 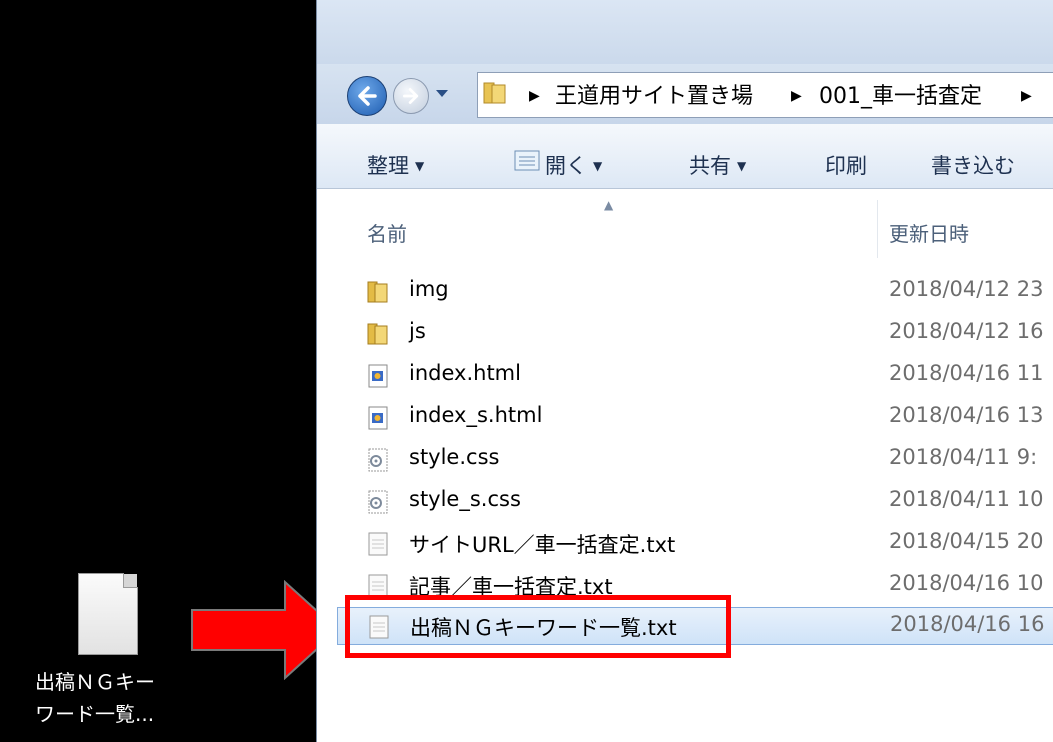 What do you see at coordinates (877, 229) in the screenshot?
I see `column-divider` at bounding box center [877, 229].